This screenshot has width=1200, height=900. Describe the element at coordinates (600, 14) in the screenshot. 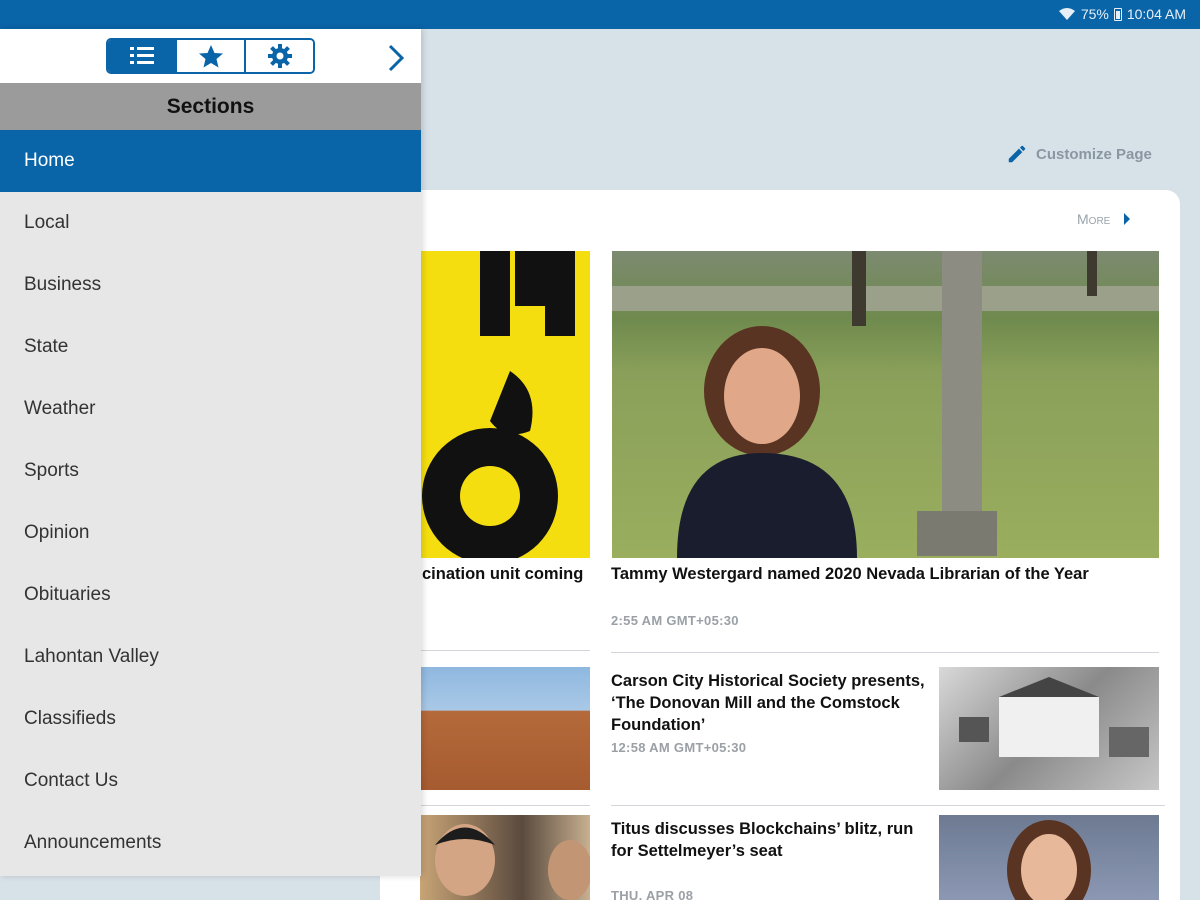

I see `status-bar: 75% 10:04 AM` at that location.